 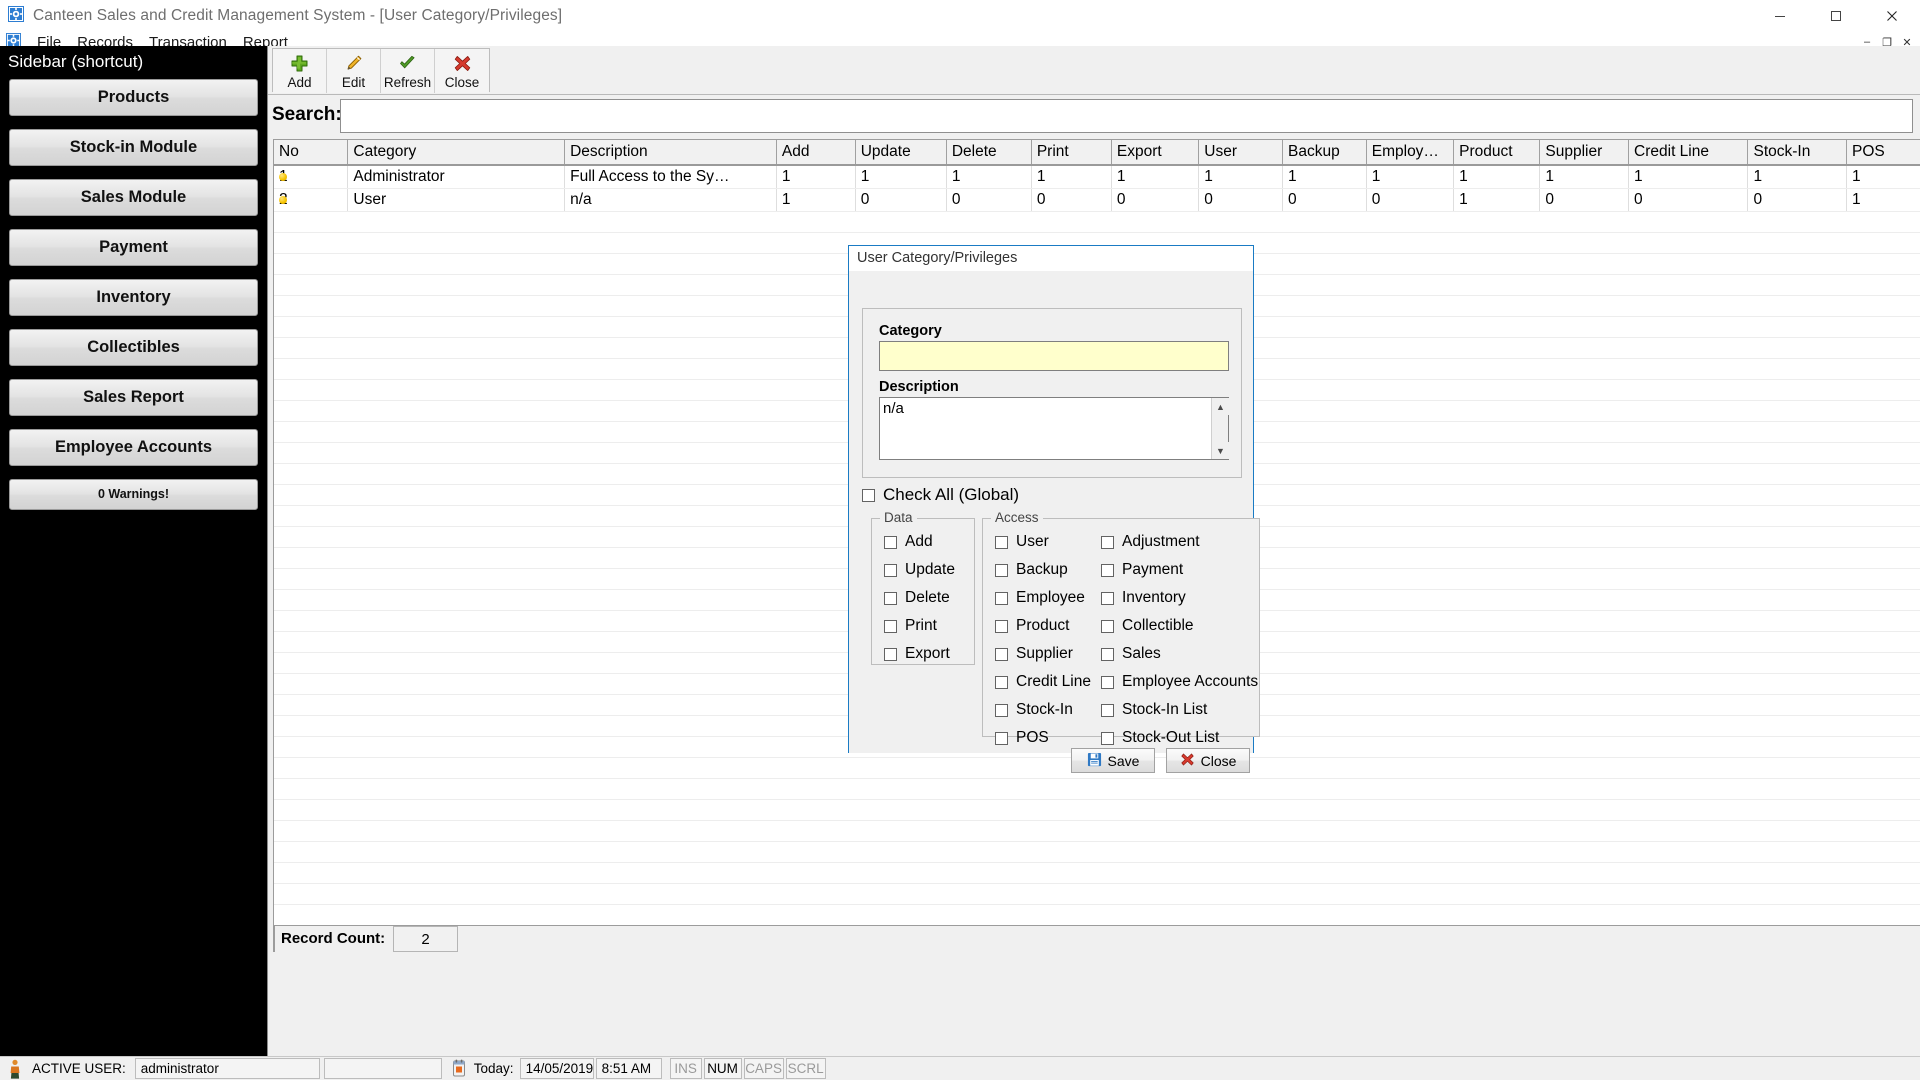 What do you see at coordinates (133, 397) in the screenshot?
I see `sidebar-item-sales-report: Sales Report` at bounding box center [133, 397].